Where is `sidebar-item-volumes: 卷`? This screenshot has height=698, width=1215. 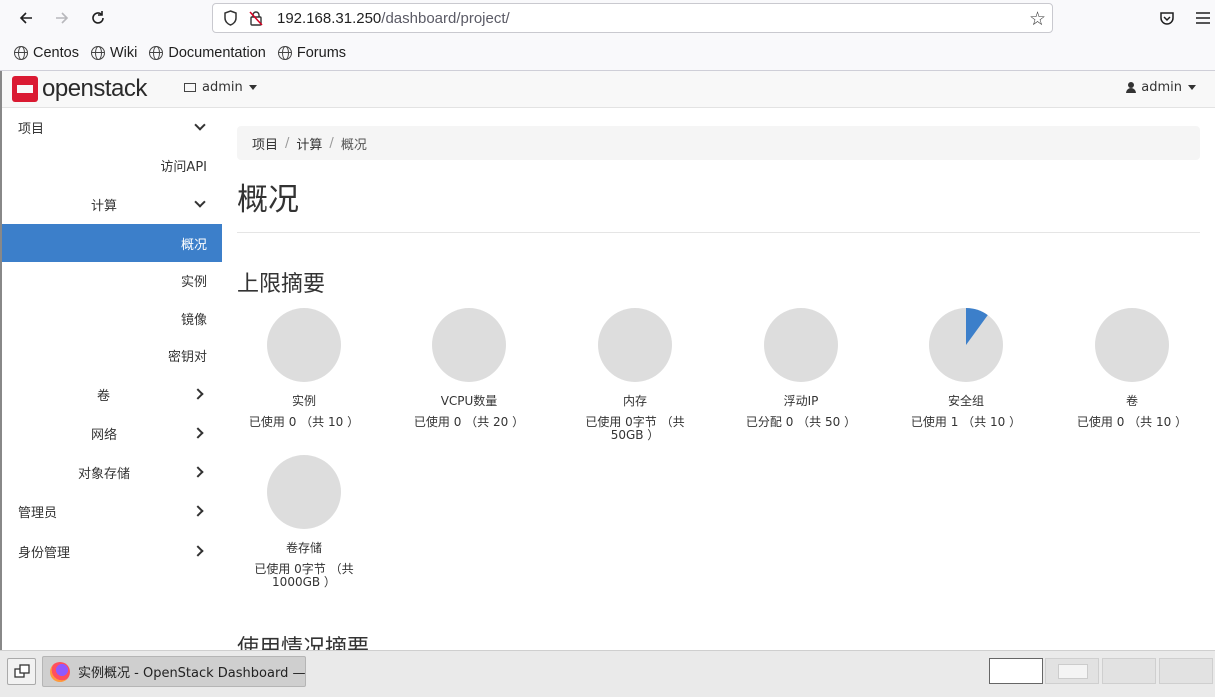 sidebar-item-volumes: 卷 is located at coordinates (112, 394).